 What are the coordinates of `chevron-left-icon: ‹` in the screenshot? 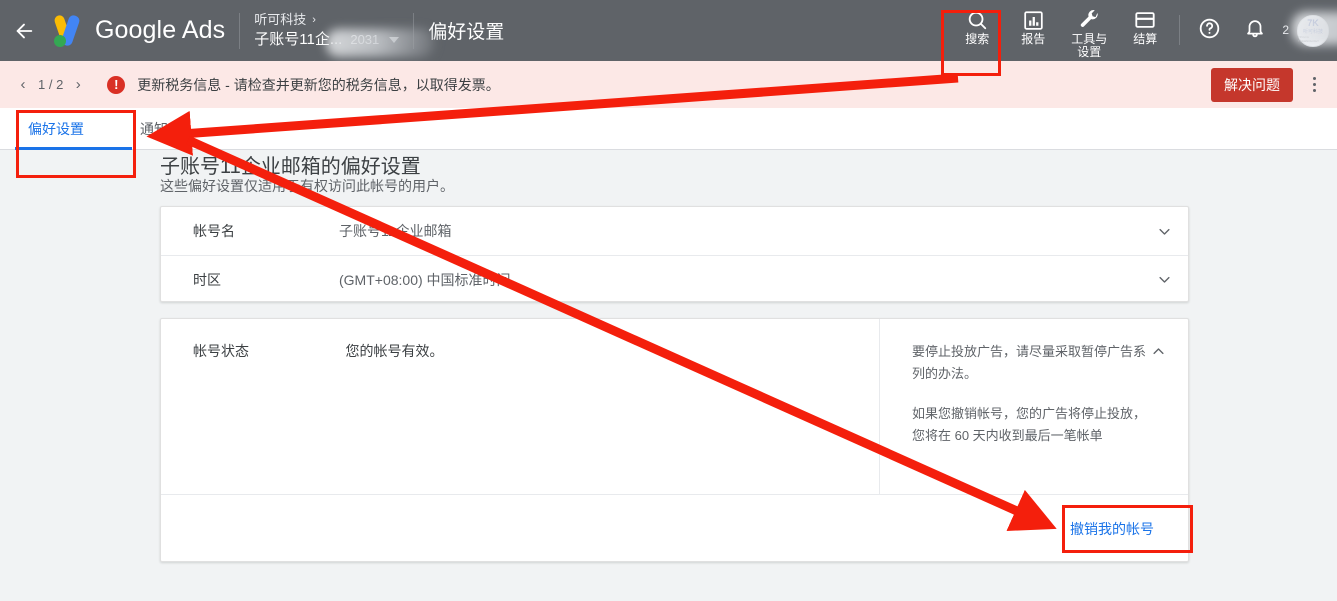 It's located at (23, 84).